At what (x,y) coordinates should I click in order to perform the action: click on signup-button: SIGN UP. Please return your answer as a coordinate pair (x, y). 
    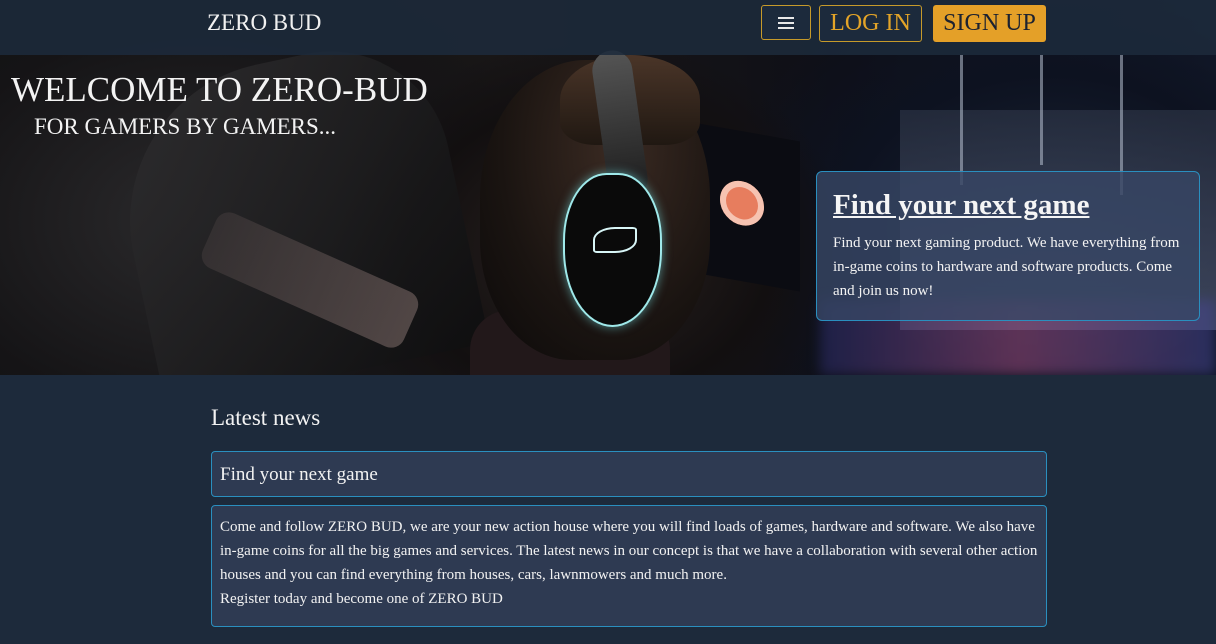
    Looking at the image, I should click on (989, 23).